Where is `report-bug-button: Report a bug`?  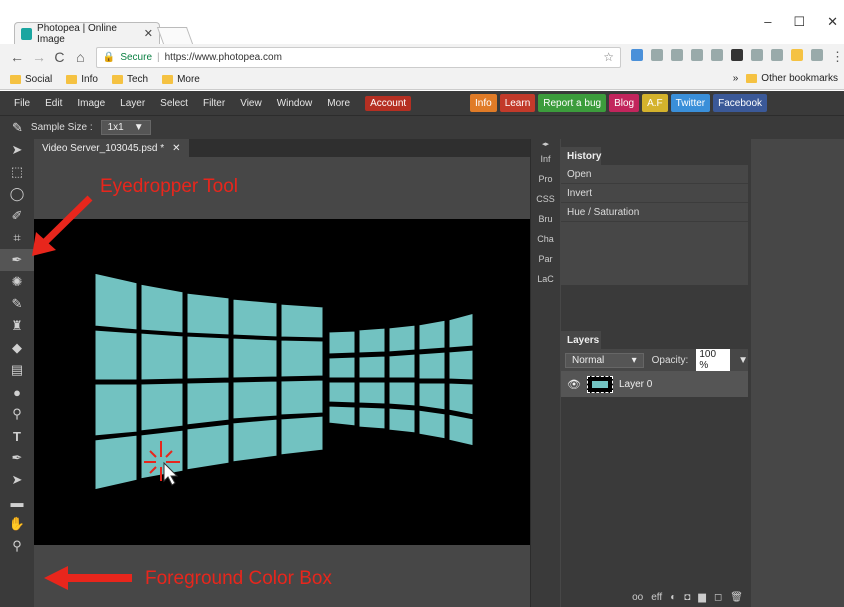
report-bug-button: Report a bug is located at coordinates (572, 103).